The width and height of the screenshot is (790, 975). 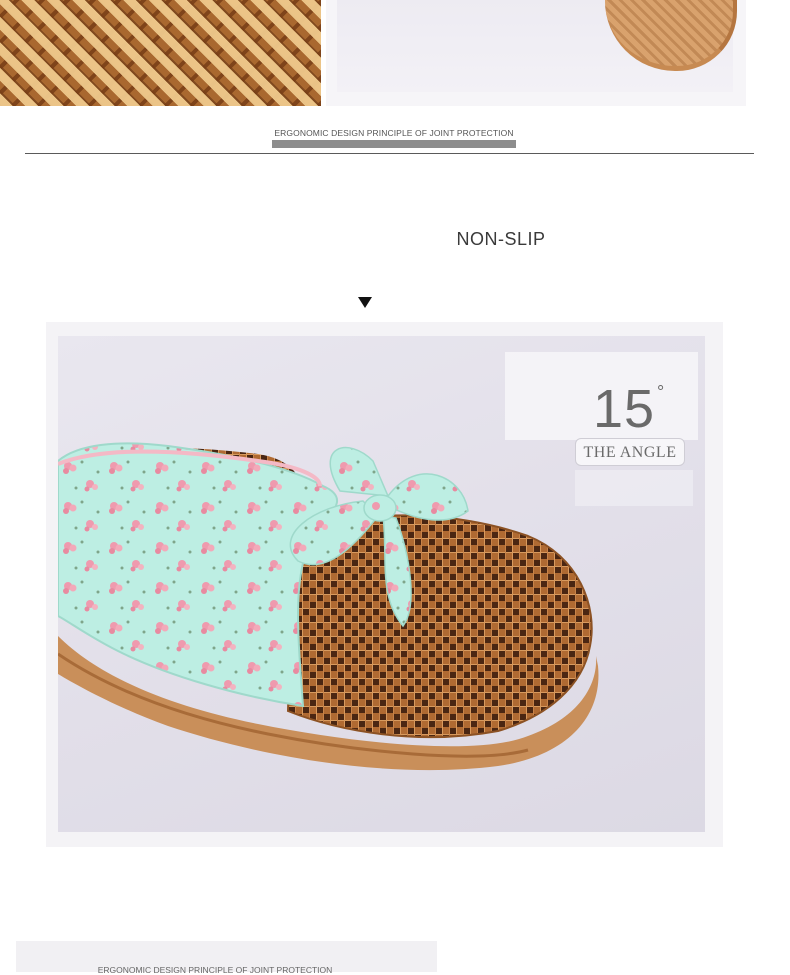 What do you see at coordinates (365, 302) in the screenshot?
I see `down-arrow-icon` at bounding box center [365, 302].